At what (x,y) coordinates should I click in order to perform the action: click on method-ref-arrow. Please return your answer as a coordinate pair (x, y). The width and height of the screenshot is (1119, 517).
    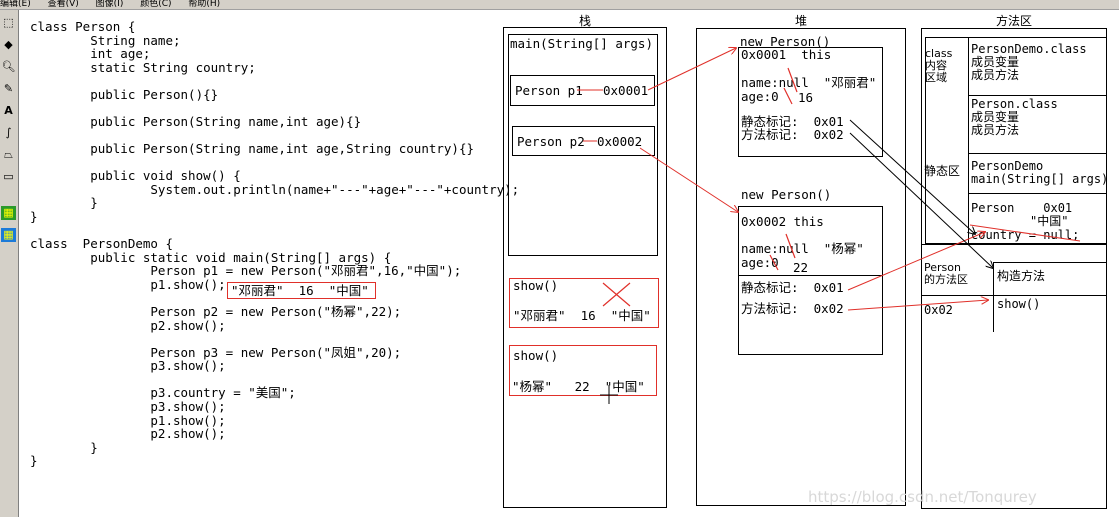
    Looking at the image, I should click on (917, 305).